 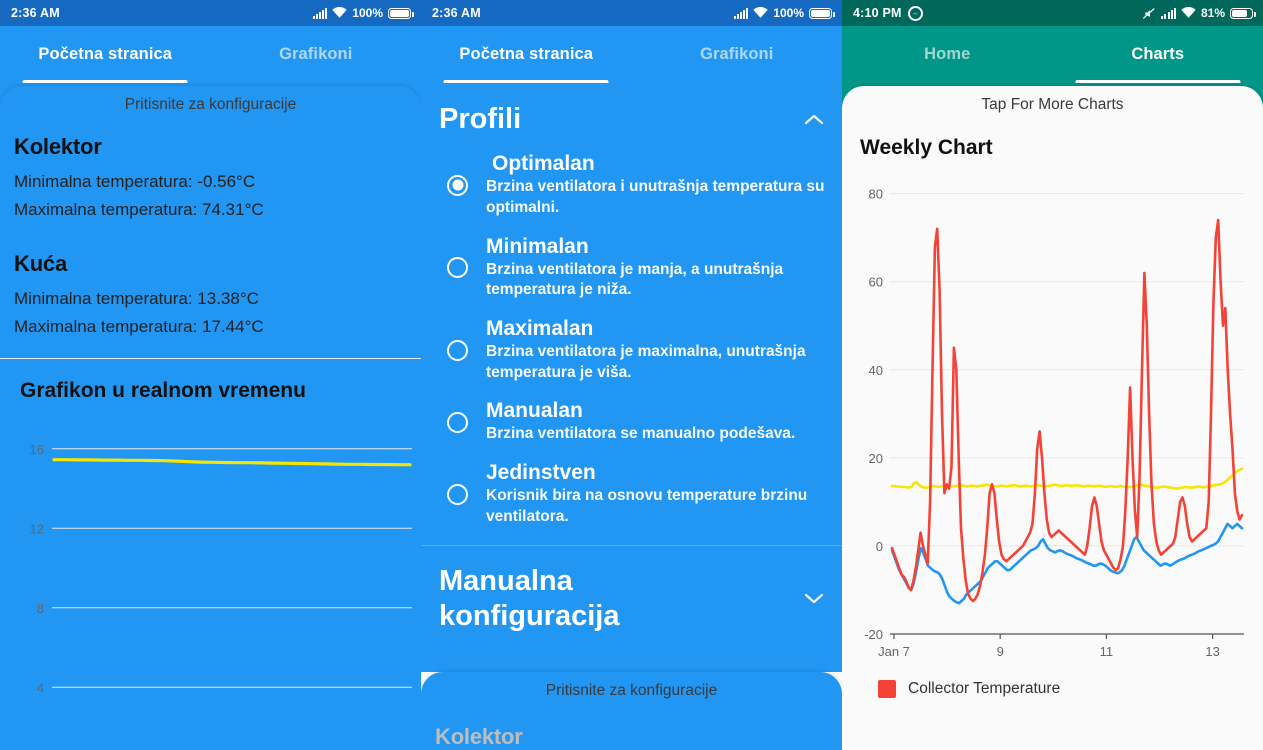 I want to click on kolektor-min-temp: Minimalna temperatura: -0.56°C, so click(x=135, y=181).